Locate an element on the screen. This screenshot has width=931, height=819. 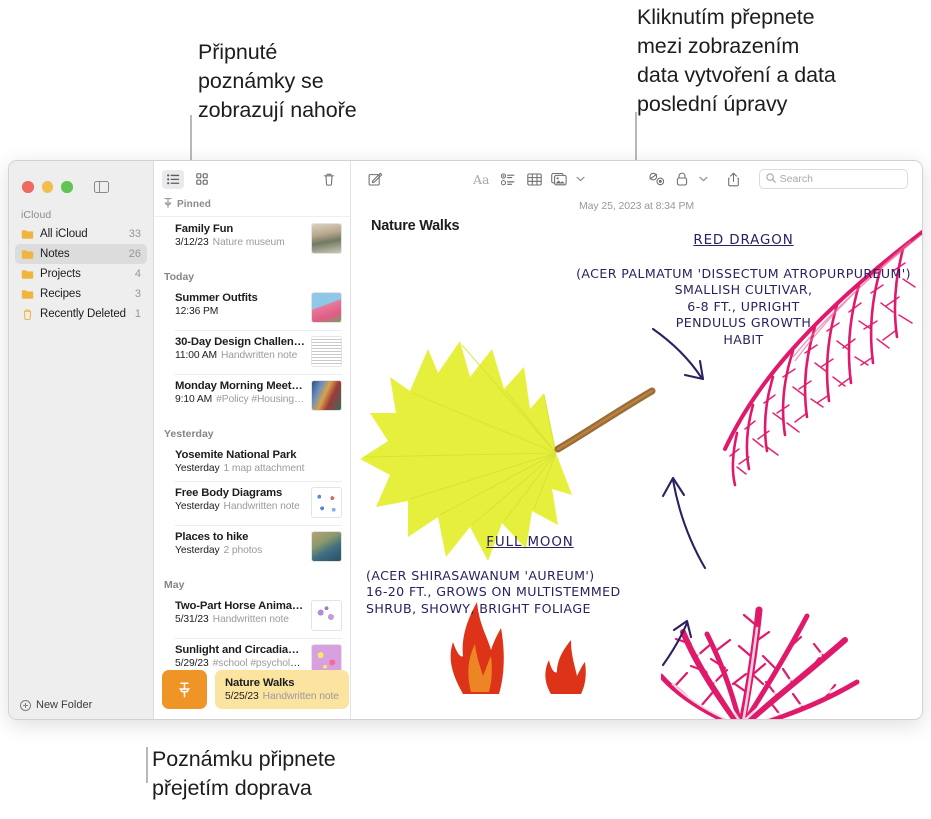
compose-icon is located at coordinates (376, 179).